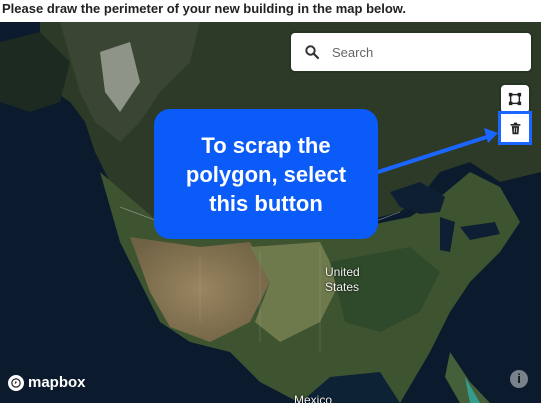 Image resolution: width=541 pixels, height=403 pixels. Describe the element at coordinates (16, 382) in the screenshot. I see `mapbox-logo-icon` at that location.